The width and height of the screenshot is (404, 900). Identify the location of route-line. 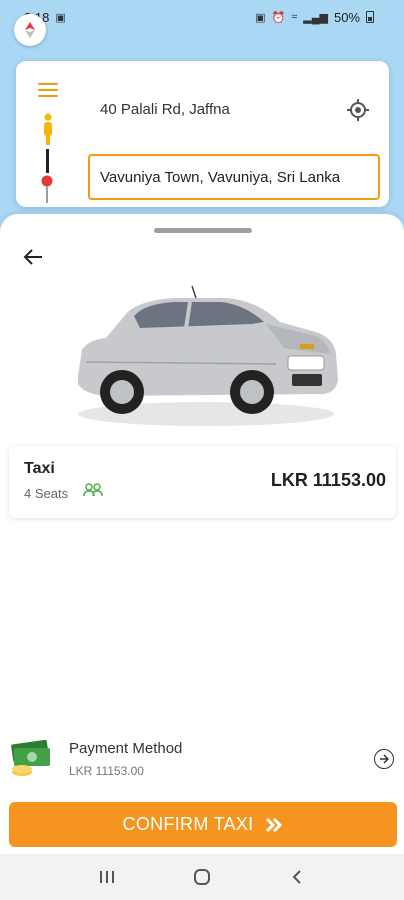
(47, 161).